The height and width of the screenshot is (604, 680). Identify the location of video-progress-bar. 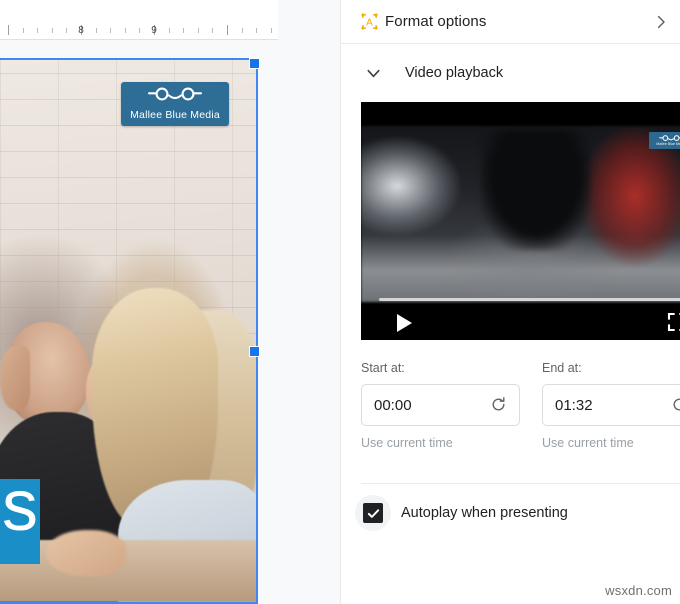
(529, 299).